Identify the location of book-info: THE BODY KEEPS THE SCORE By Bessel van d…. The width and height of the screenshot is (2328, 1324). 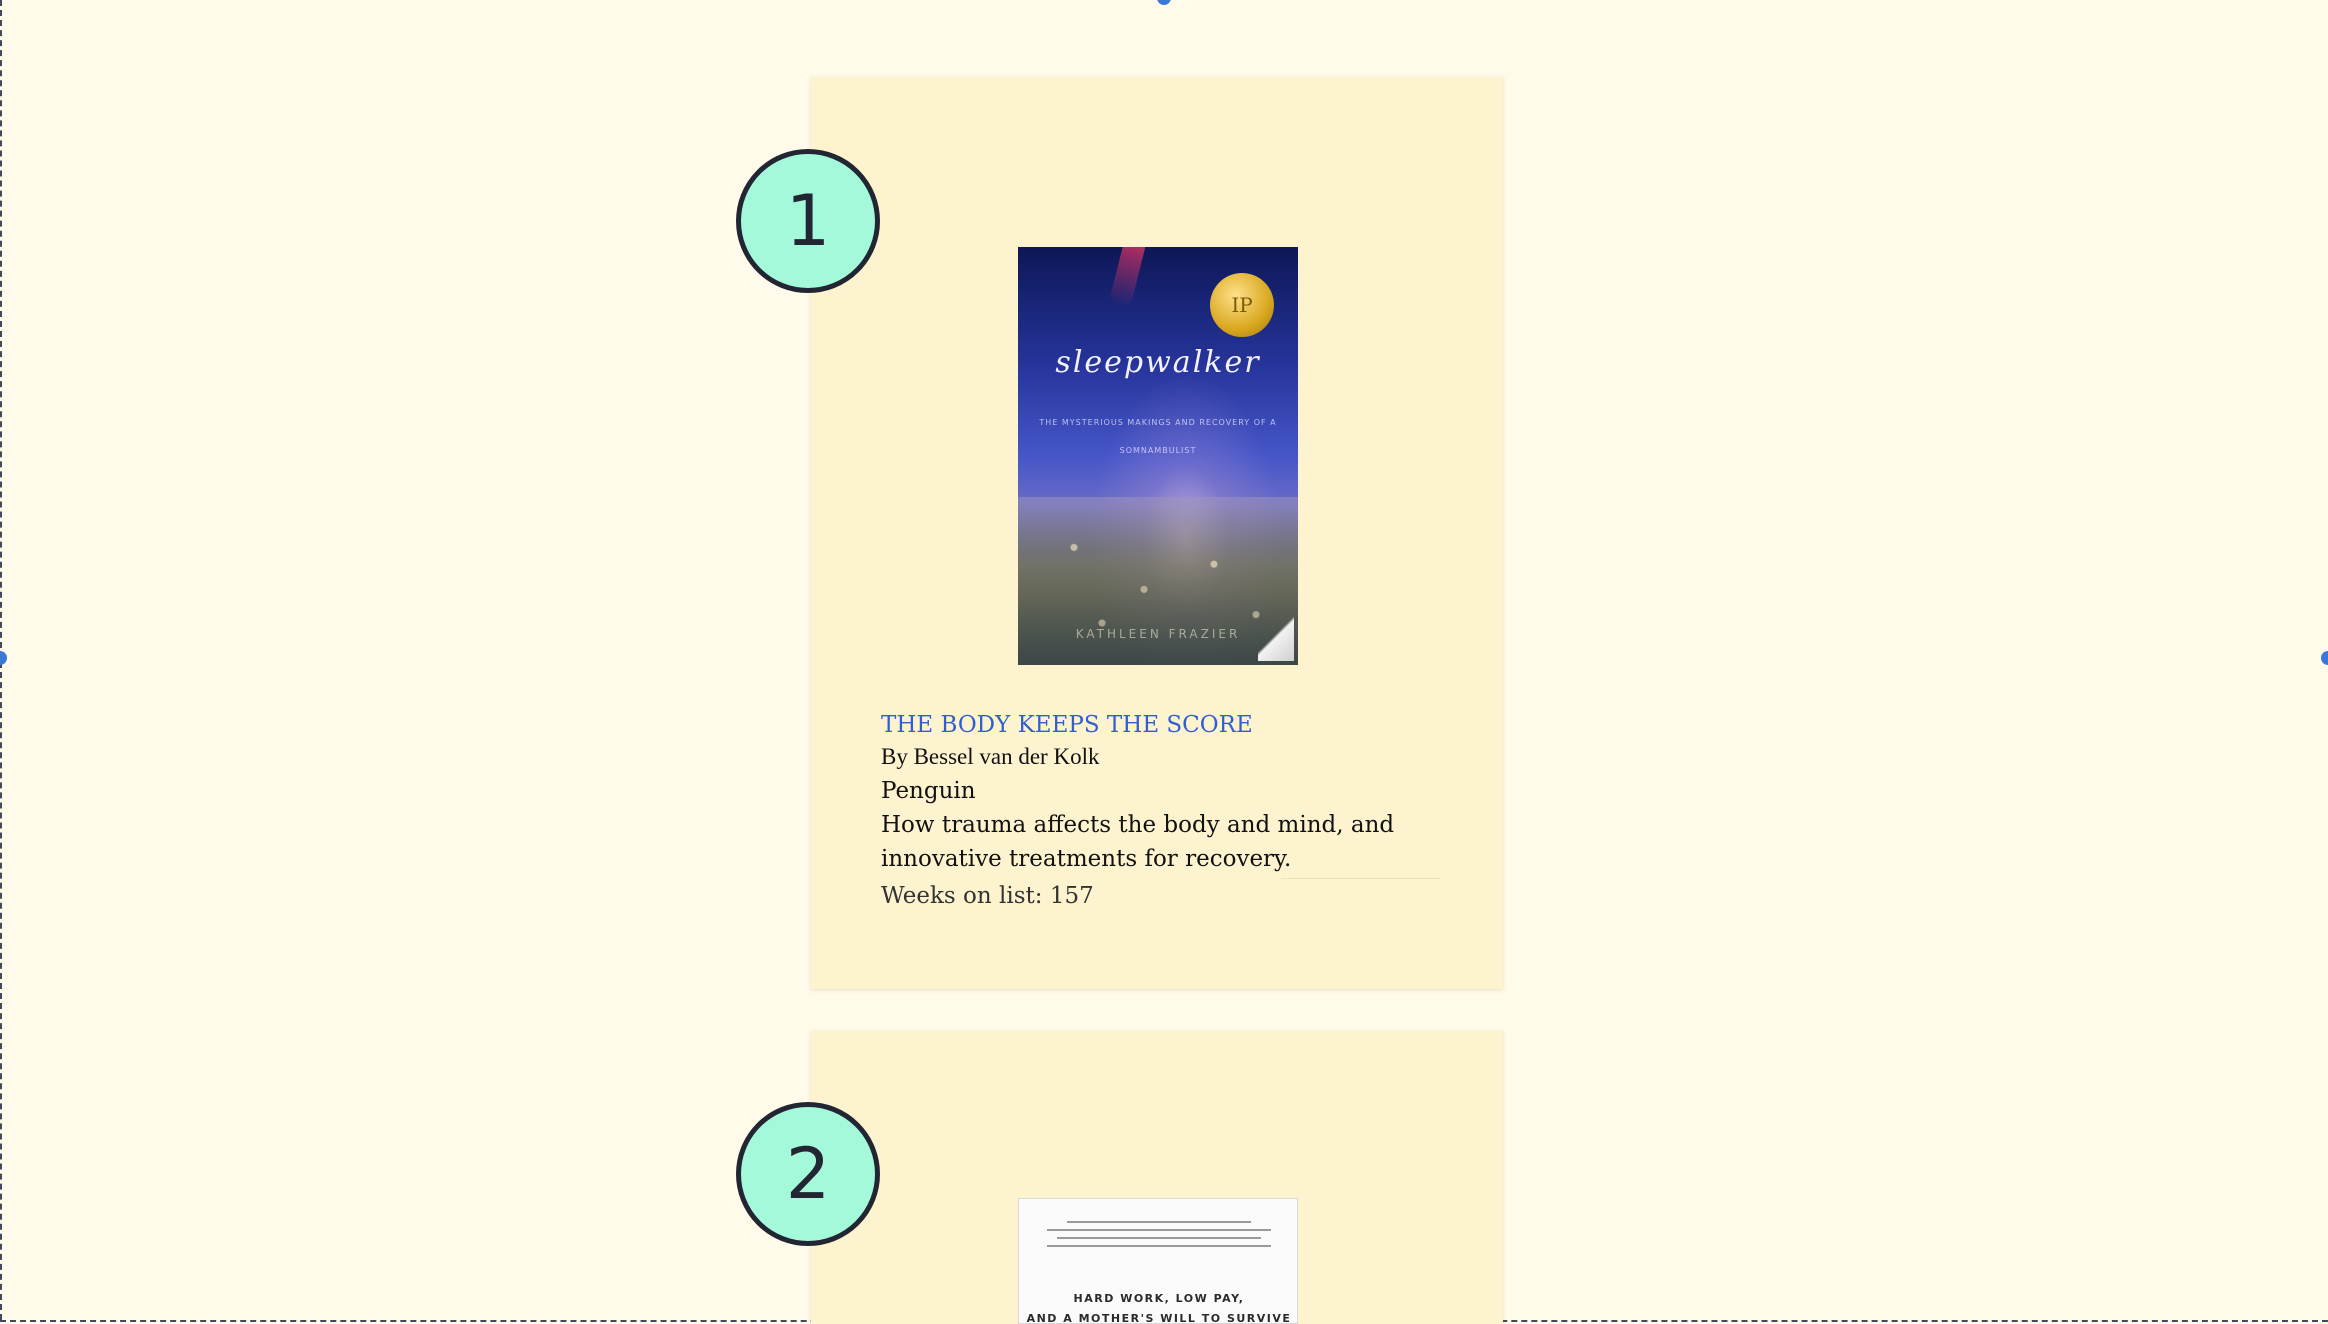
(1161, 811).